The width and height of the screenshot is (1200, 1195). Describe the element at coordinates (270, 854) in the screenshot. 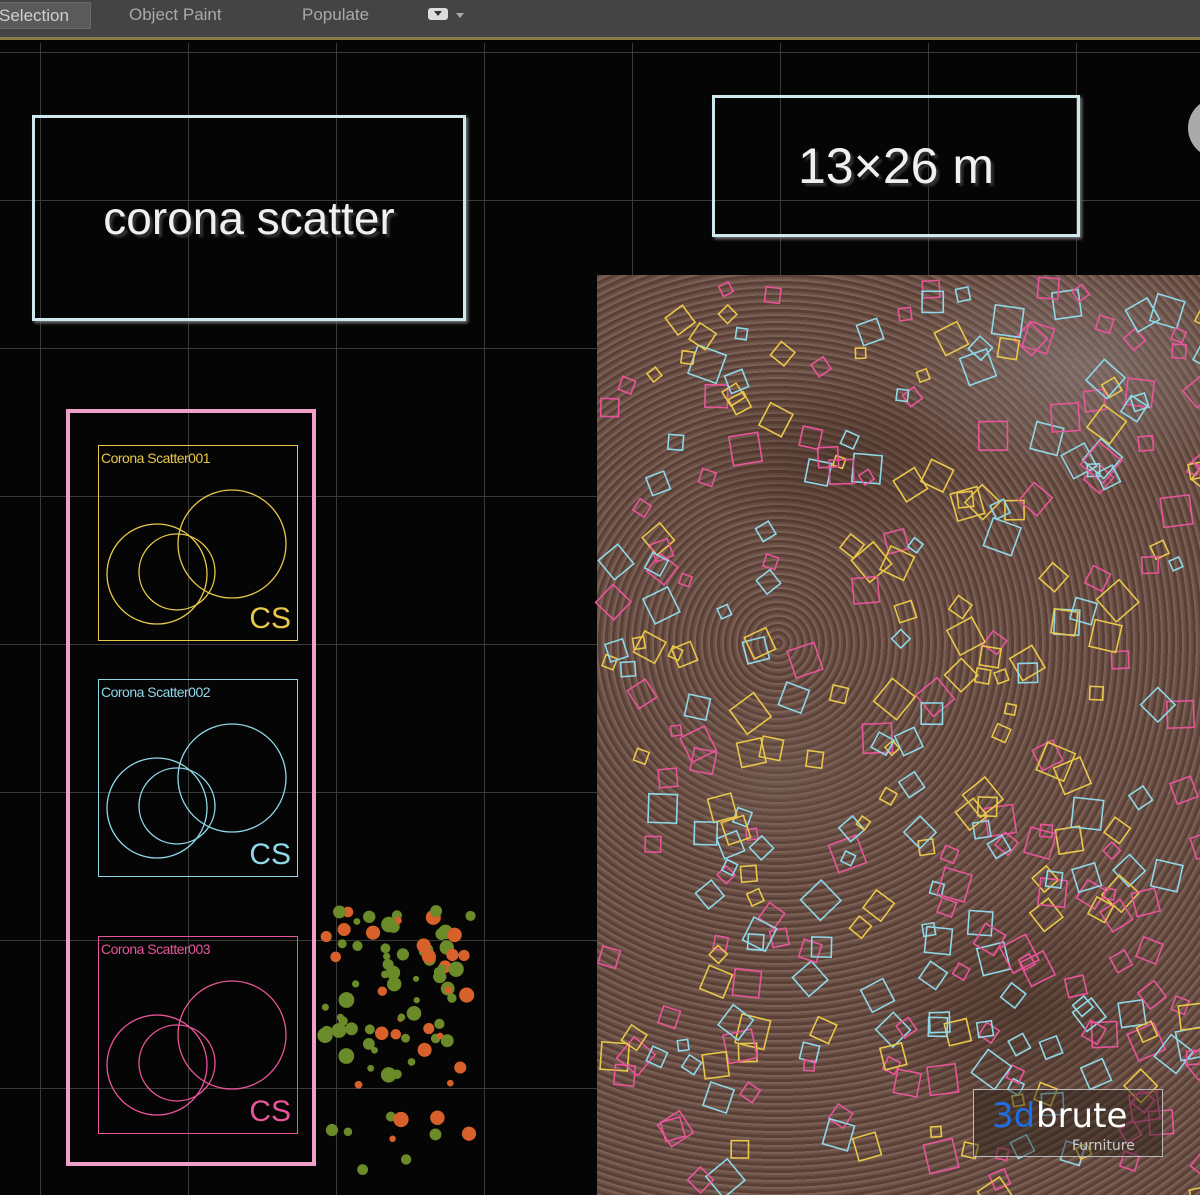

I see `scatter-badge: CS` at that location.